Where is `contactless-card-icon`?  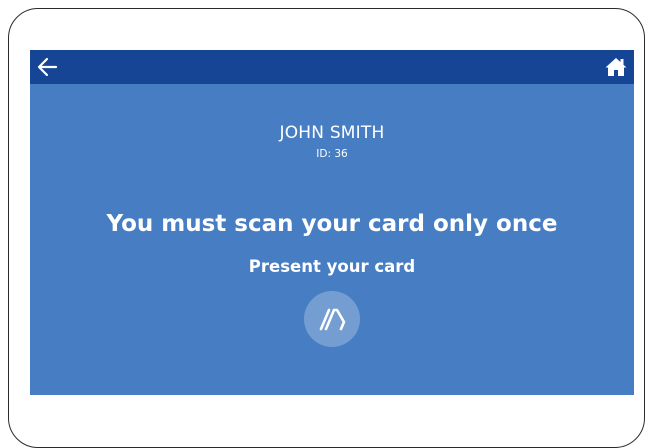 contactless-card-icon is located at coordinates (332, 319).